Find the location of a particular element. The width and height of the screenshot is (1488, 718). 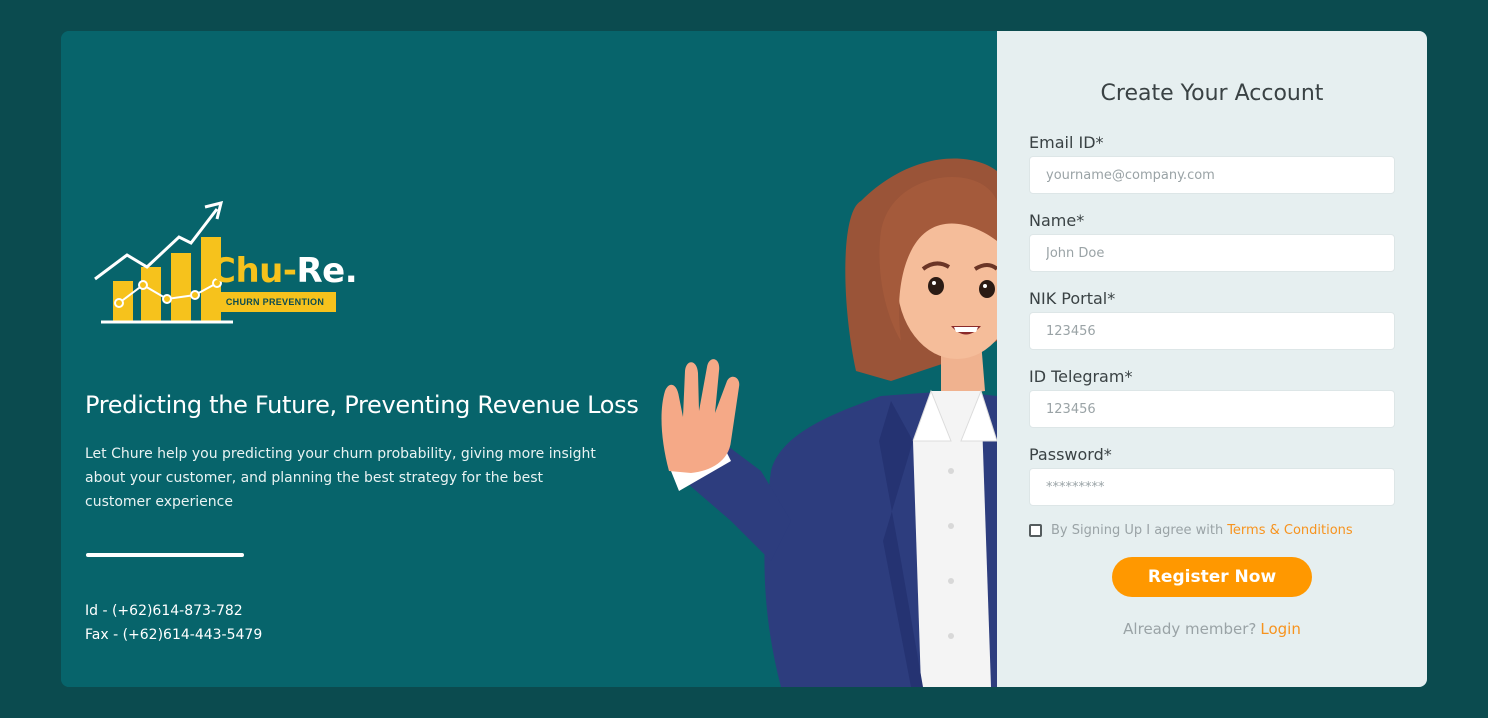

form-title: Create Your Account is located at coordinates (1212, 93).